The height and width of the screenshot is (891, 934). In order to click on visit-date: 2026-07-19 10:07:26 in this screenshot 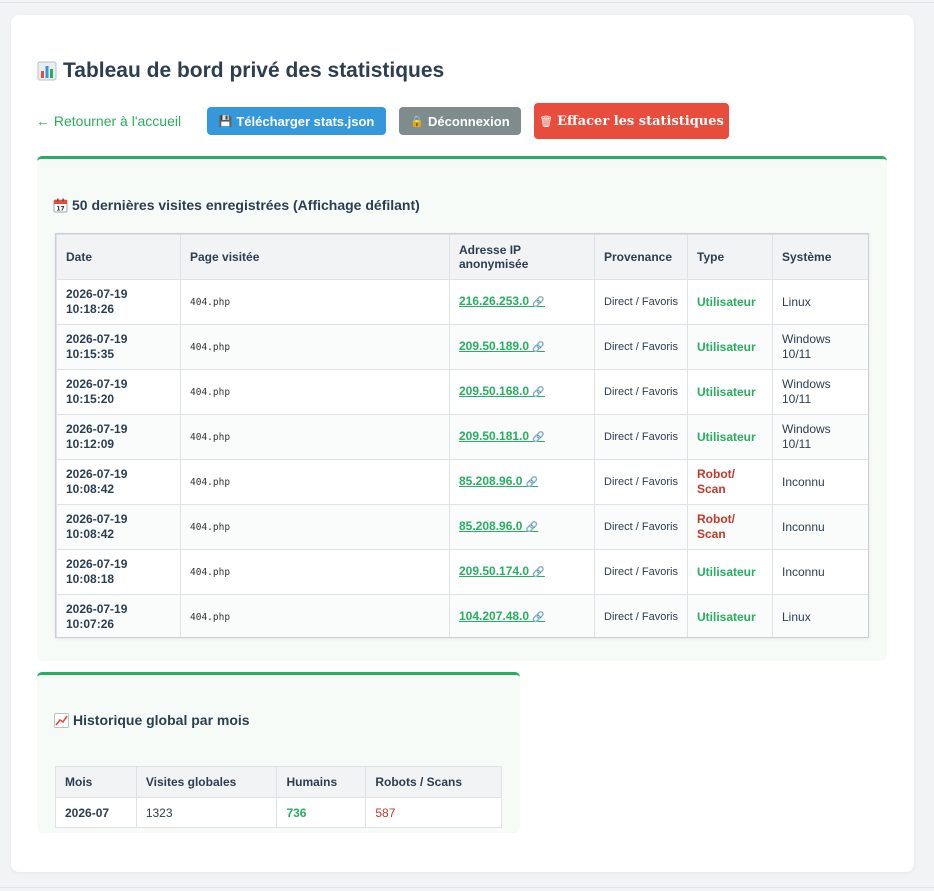, I will do `click(118, 615)`.